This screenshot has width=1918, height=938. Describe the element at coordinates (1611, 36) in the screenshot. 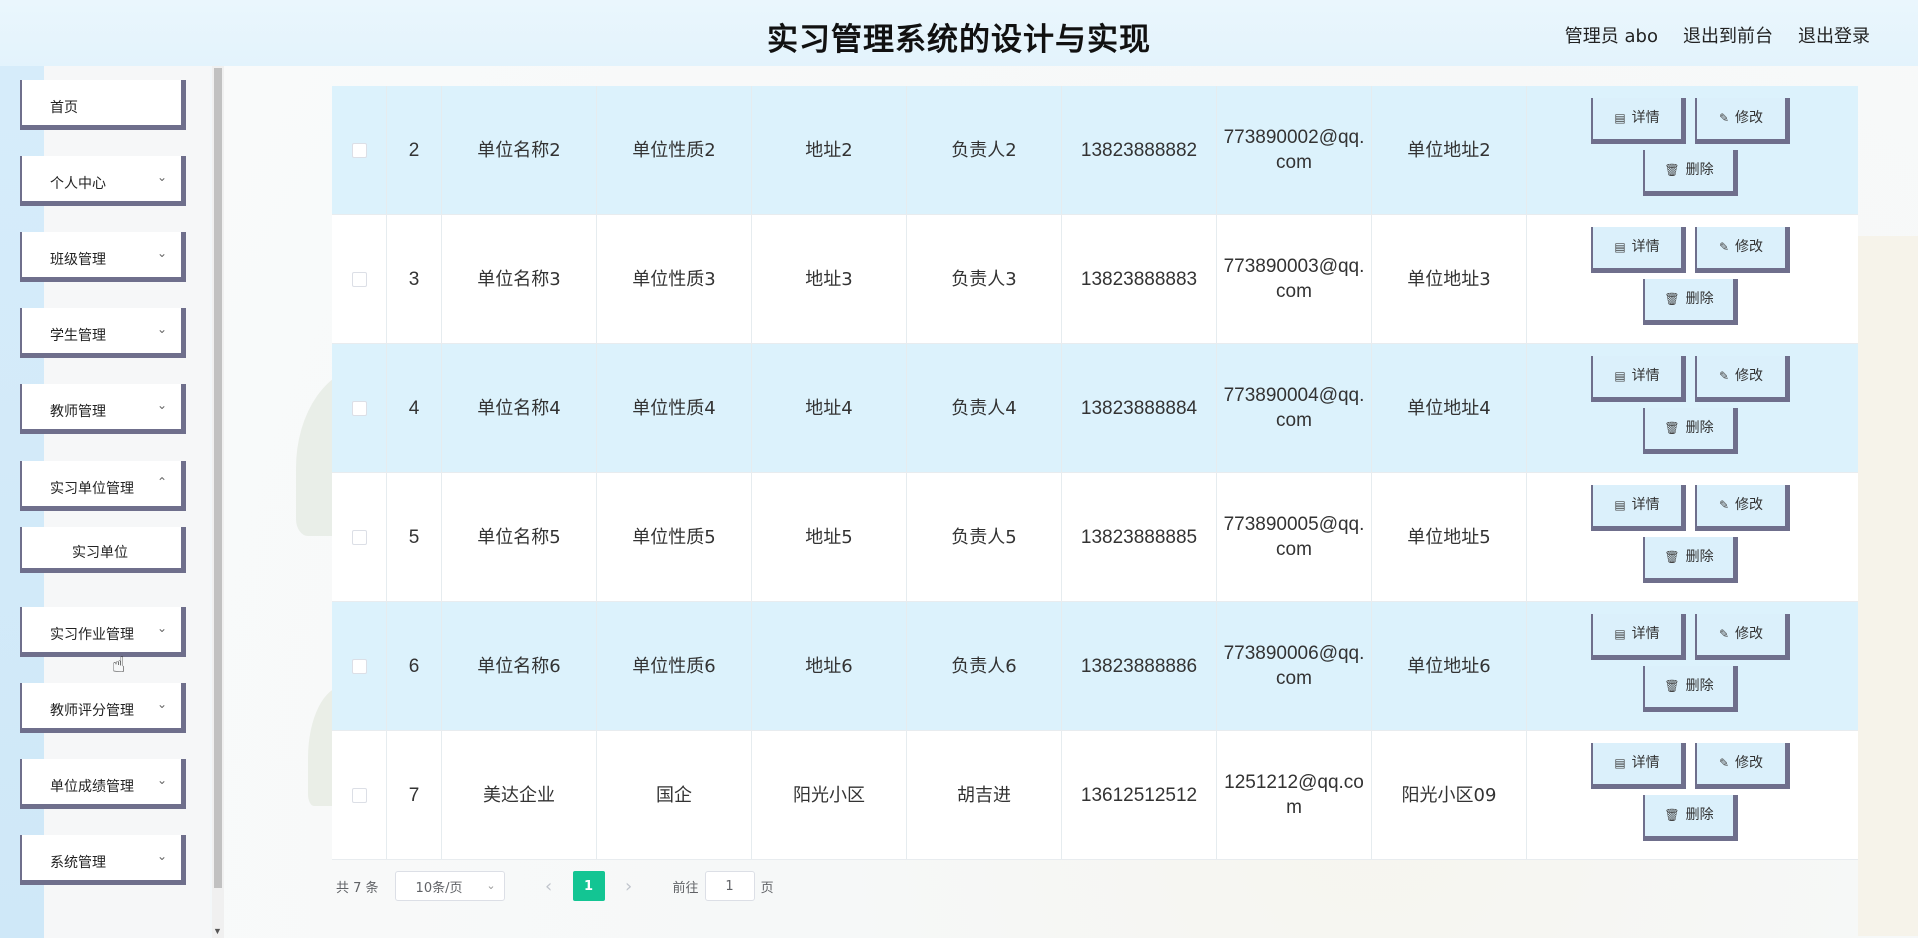

I see `current-user: 管理员 abo` at that location.